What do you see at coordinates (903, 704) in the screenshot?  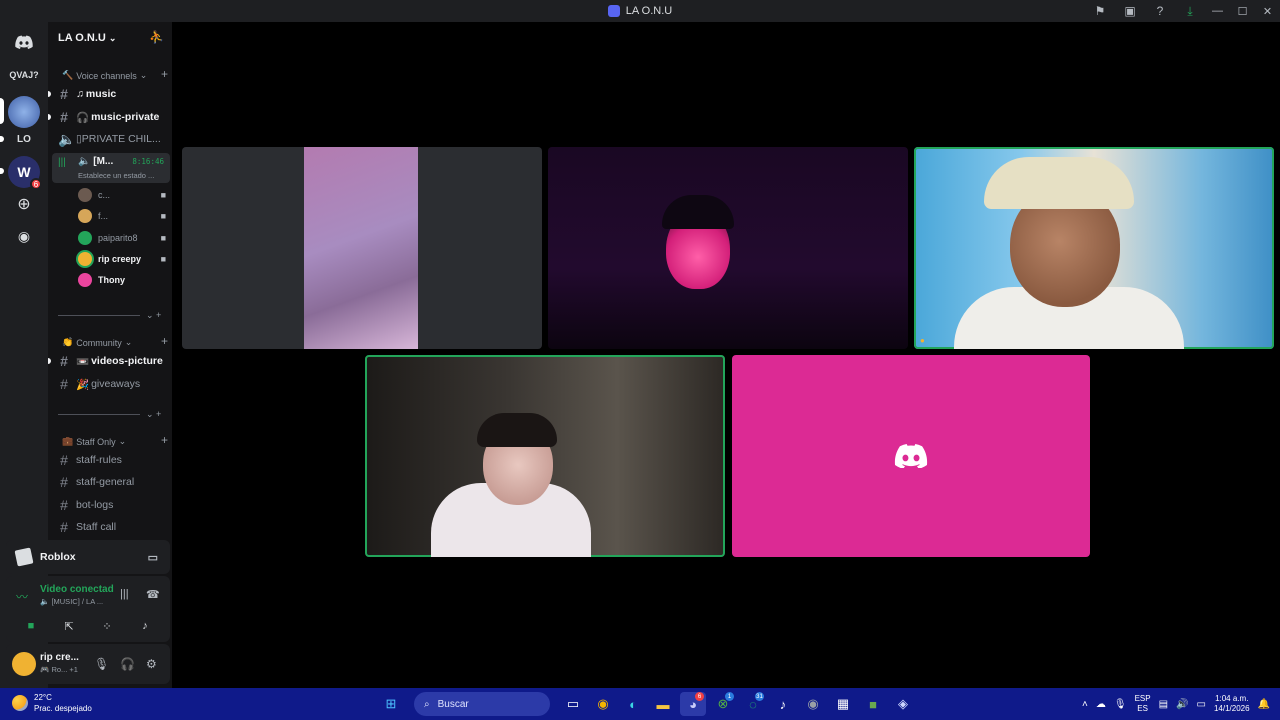 I see `roblox-taskbar-icon: ◈` at bounding box center [903, 704].